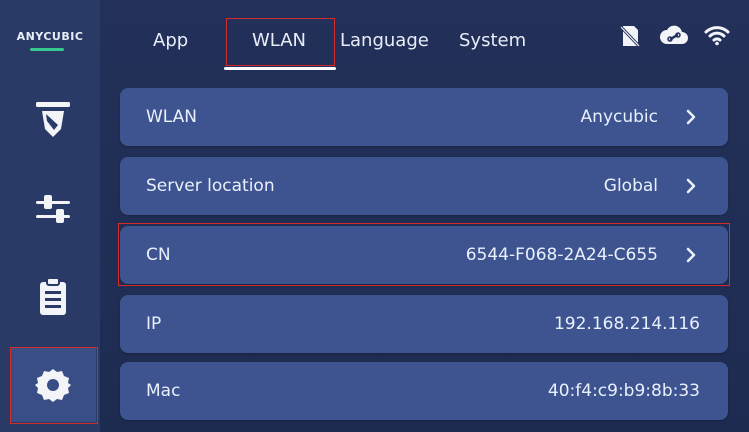 This screenshot has height=432, width=749. What do you see at coordinates (674, 37) in the screenshot?
I see `cloud-link-icon` at bounding box center [674, 37].